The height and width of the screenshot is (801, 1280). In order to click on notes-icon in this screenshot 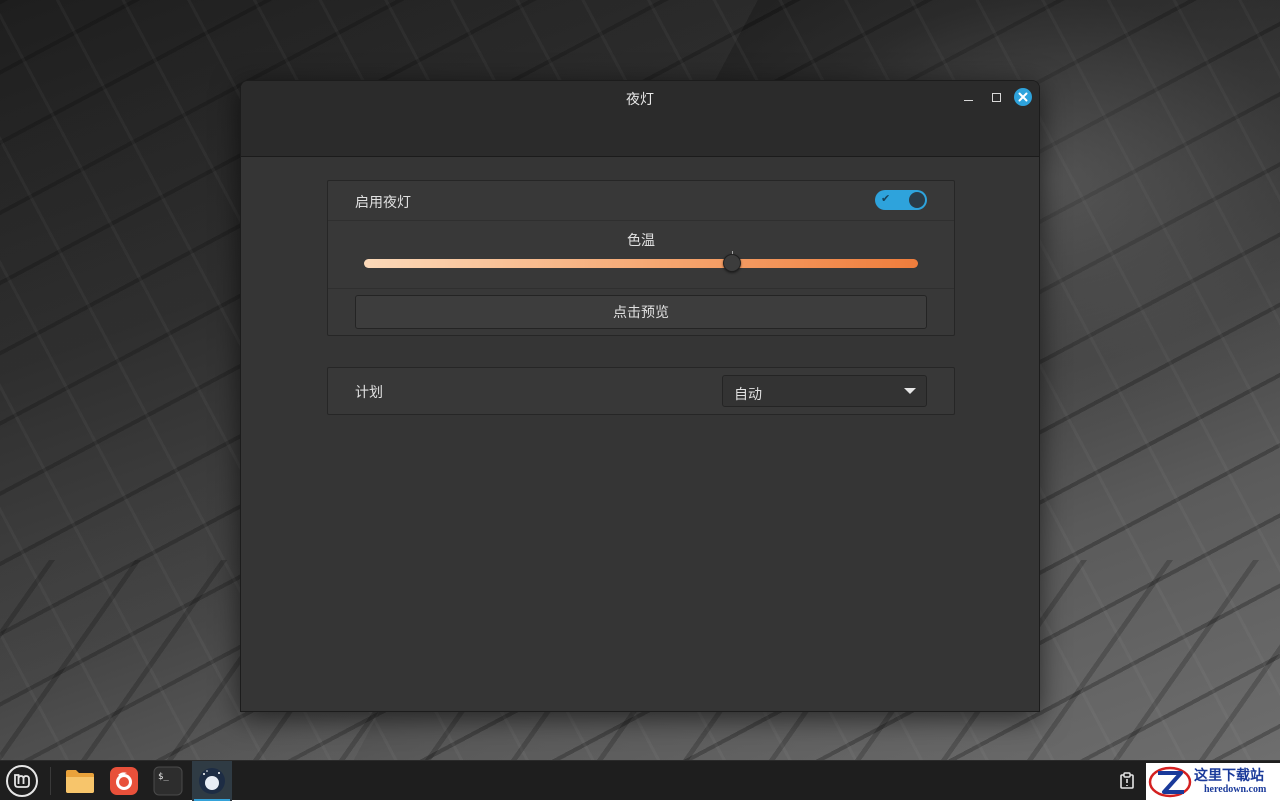, I will do `click(1127, 780)`.